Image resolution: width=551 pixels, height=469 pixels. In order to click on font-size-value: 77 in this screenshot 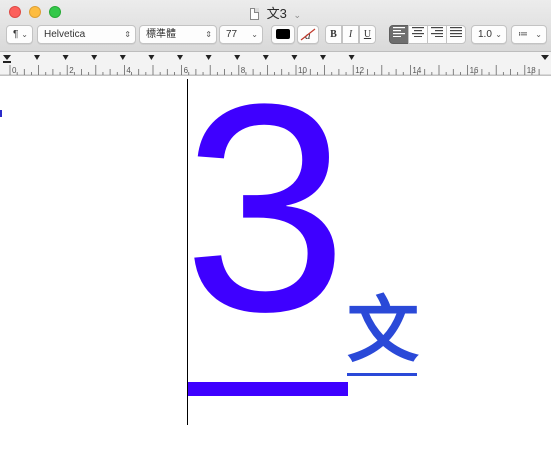, I will do `click(232, 34)`.